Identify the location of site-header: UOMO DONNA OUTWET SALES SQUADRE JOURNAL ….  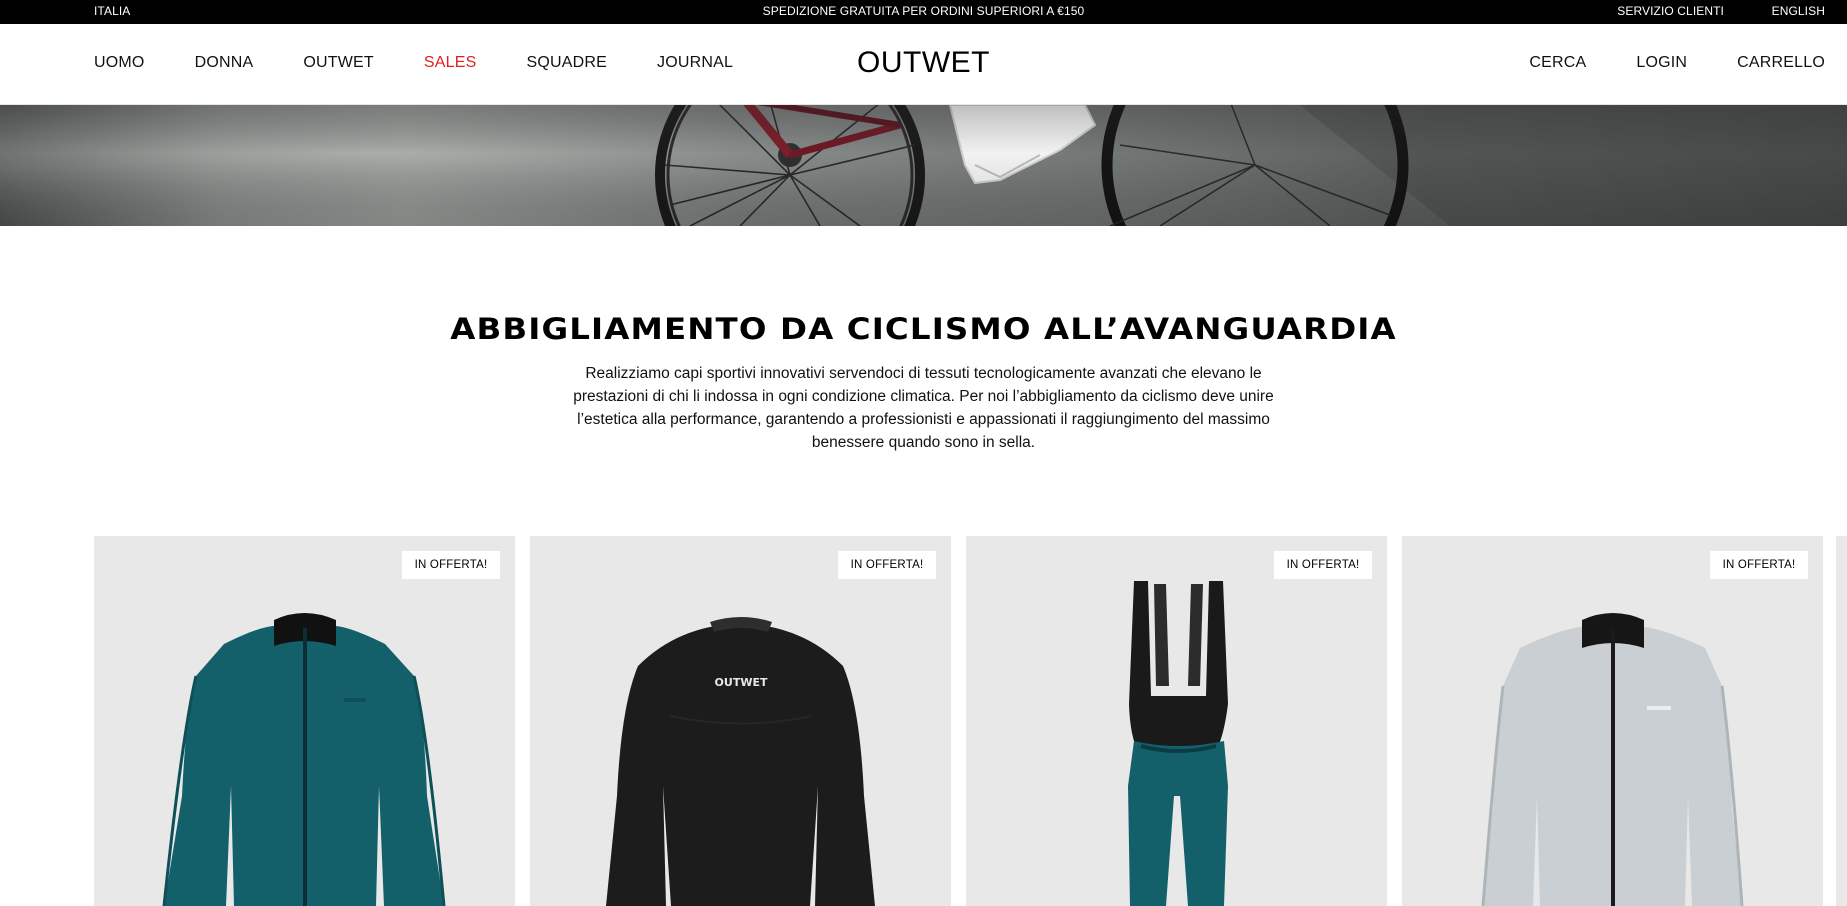
(923, 64).